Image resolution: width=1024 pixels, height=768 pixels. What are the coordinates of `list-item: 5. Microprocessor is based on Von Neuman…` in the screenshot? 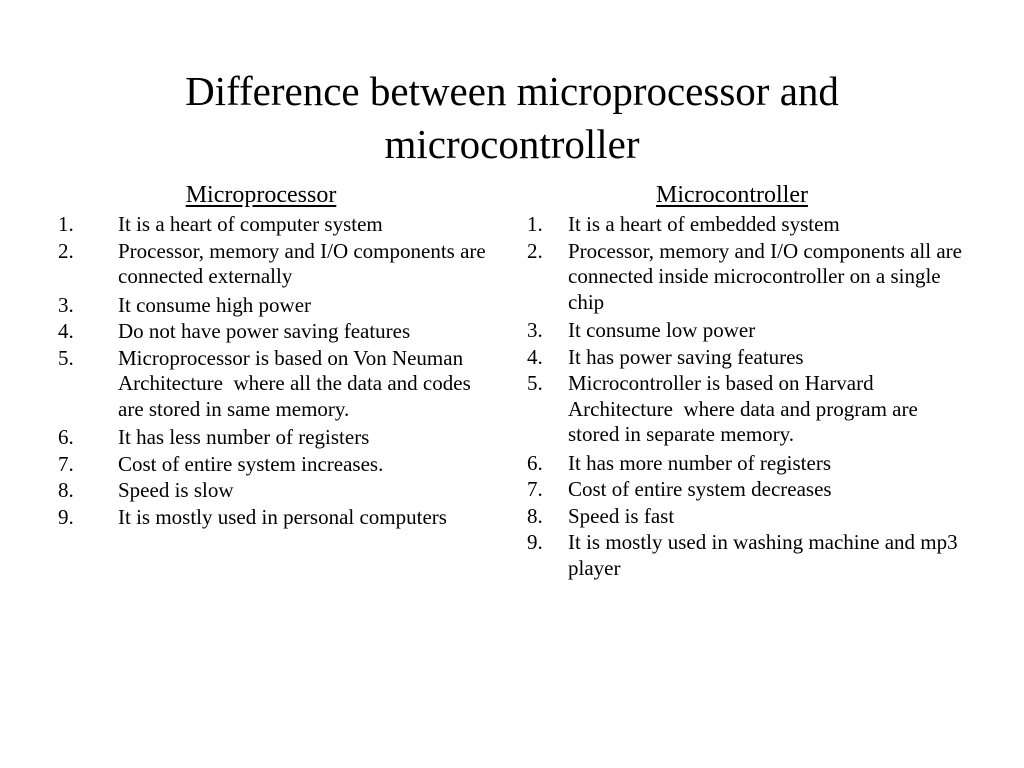 It's located at (266, 384).